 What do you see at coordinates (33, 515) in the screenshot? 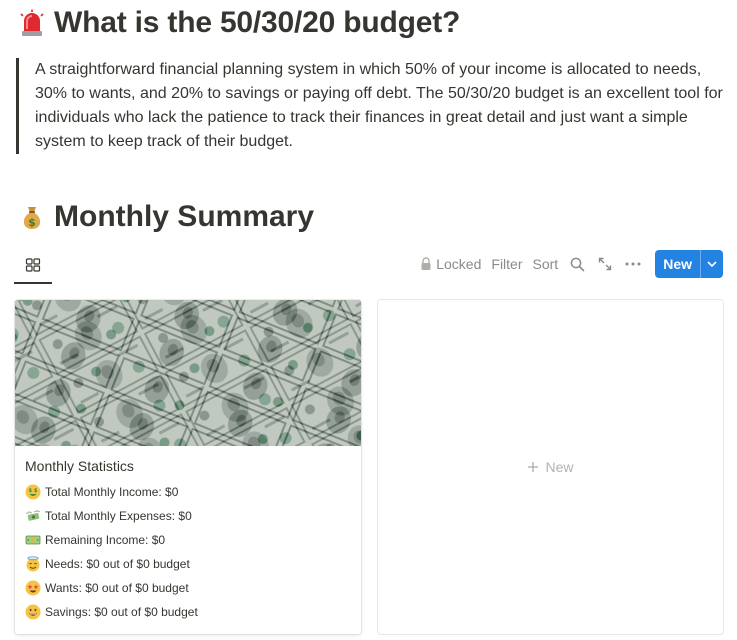
I see `money-with-wings-icon` at bounding box center [33, 515].